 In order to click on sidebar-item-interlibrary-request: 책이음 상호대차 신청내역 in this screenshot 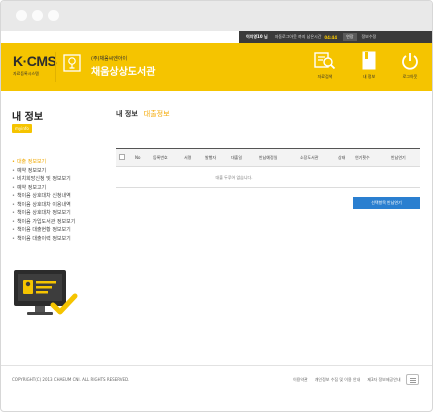, I will do `click(43, 196)`.